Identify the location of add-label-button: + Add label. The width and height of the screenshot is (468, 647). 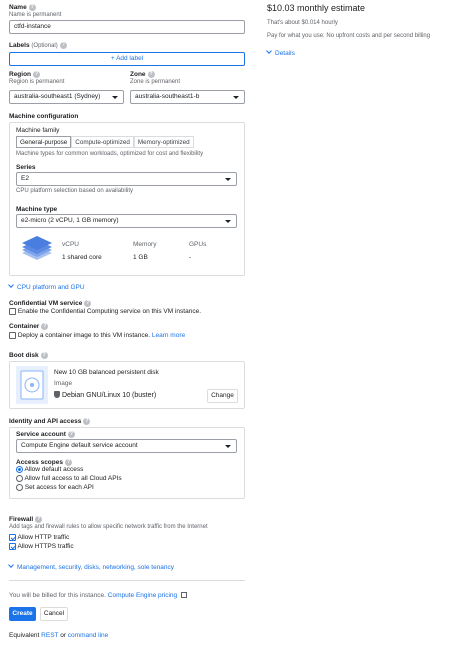
(127, 59).